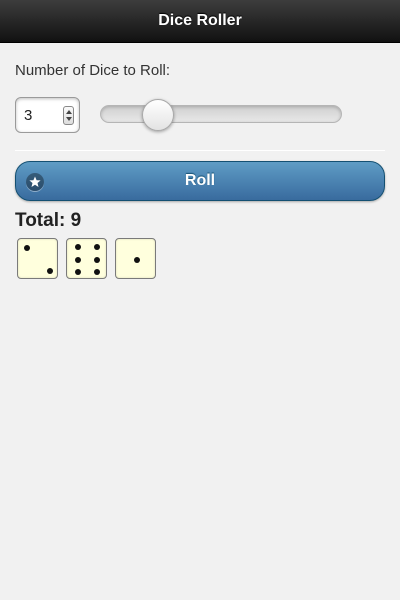 The width and height of the screenshot is (400, 600). I want to click on chevron-down-icon, so click(69, 119).